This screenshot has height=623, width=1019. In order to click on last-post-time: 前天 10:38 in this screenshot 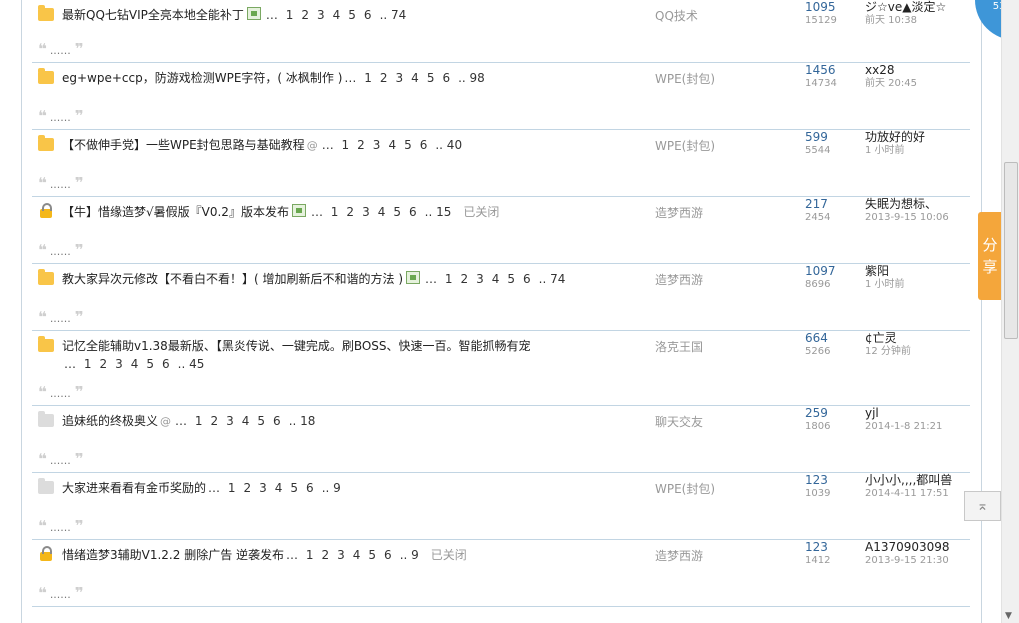, I will do `click(905, 21)`.